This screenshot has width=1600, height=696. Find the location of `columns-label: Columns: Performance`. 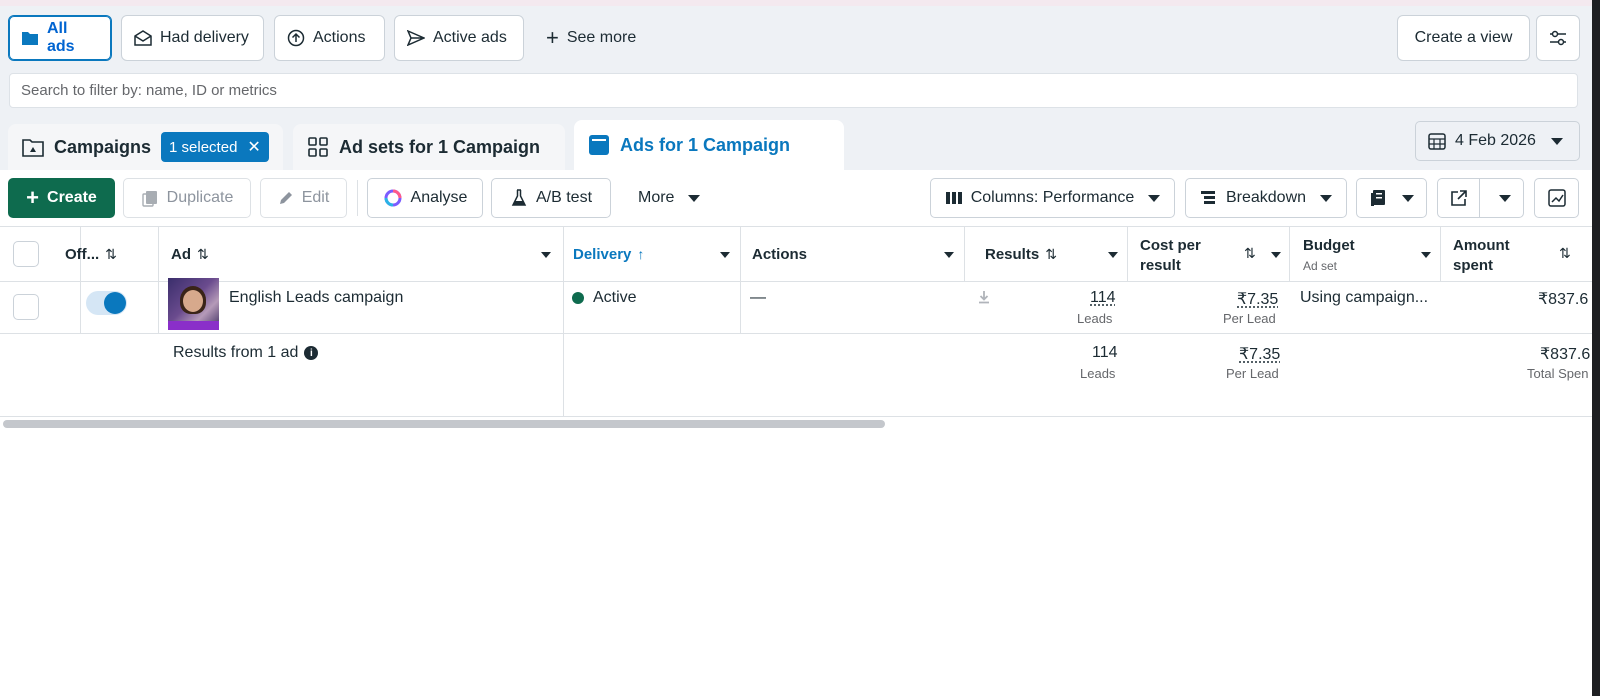

columns-label: Columns: Performance is located at coordinates (1052, 197).